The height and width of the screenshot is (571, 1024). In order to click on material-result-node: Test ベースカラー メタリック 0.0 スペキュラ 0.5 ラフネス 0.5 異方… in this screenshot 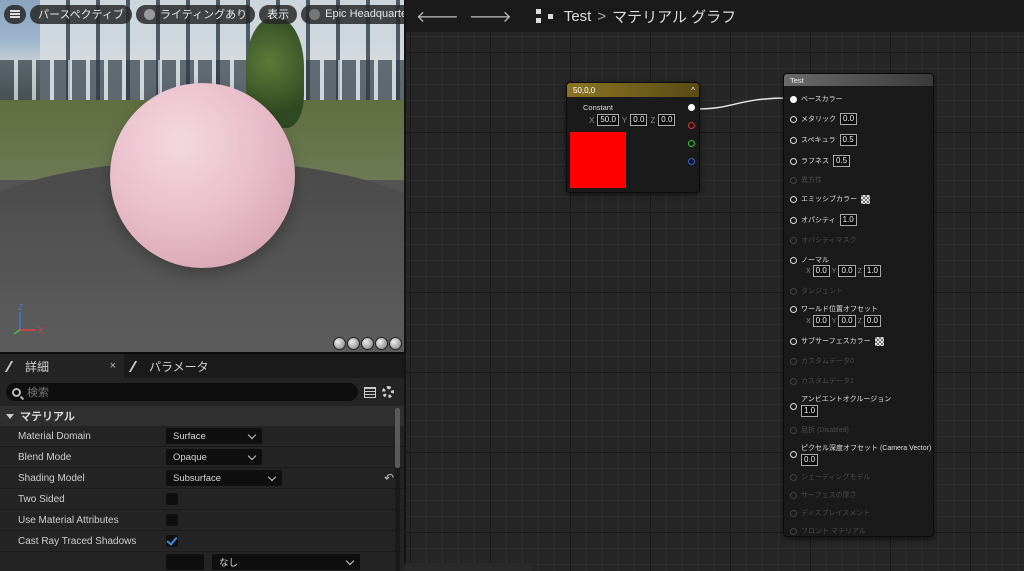, I will do `click(858, 305)`.